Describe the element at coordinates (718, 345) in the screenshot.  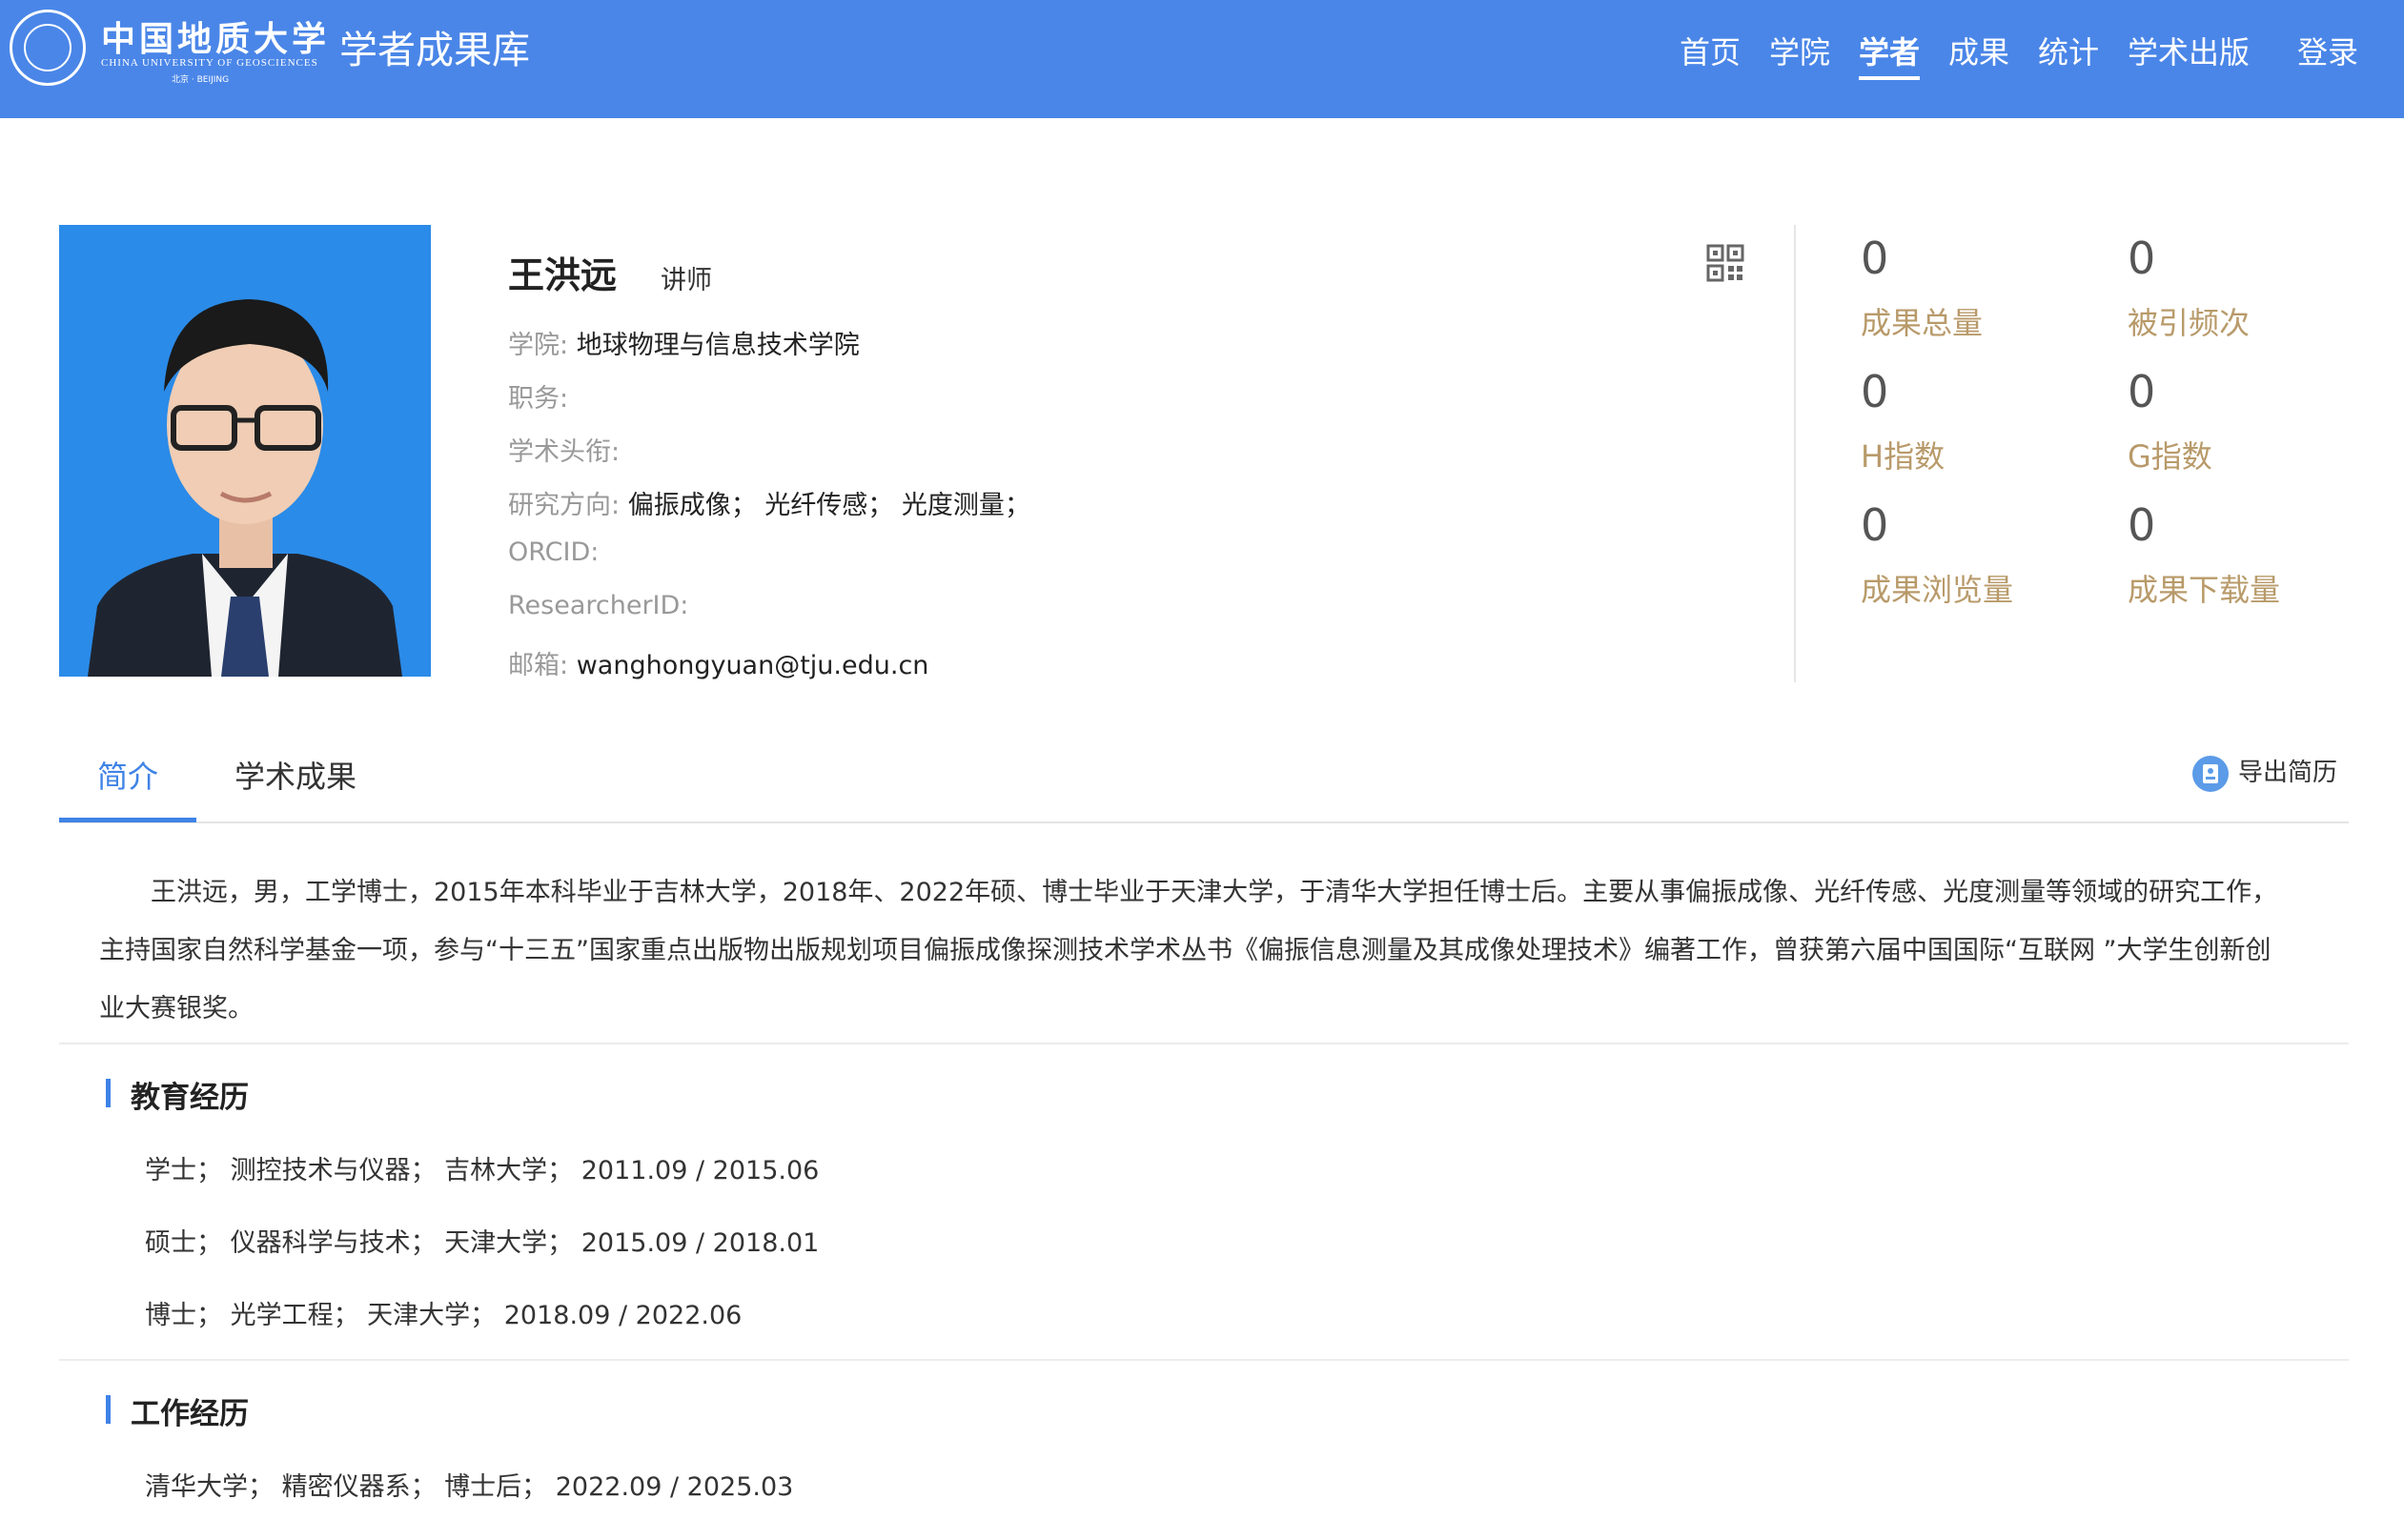
I see `college-value: 地球物理与信息技术学院` at that location.